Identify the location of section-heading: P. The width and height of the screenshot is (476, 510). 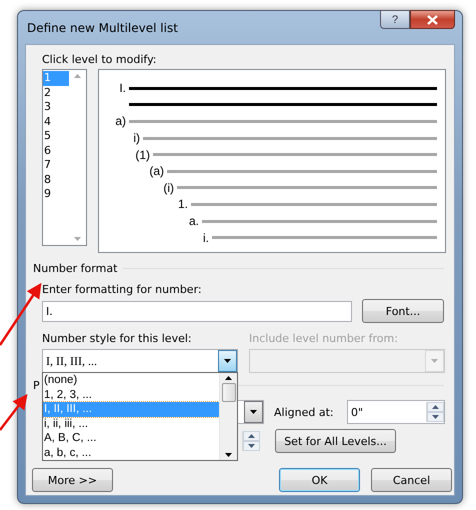
(37, 385).